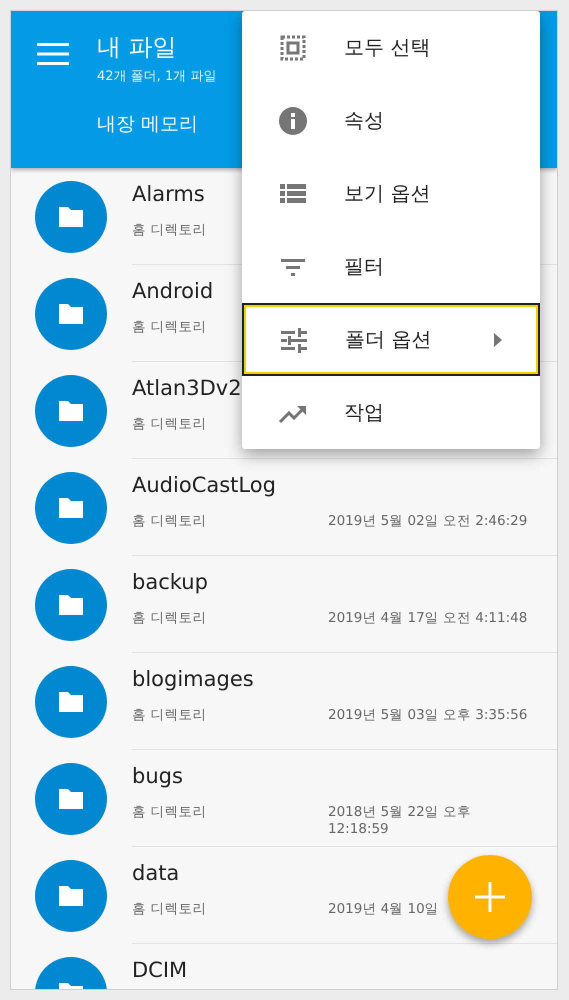 The height and width of the screenshot is (1000, 569). I want to click on app-title: 내 파일, so click(137, 47).